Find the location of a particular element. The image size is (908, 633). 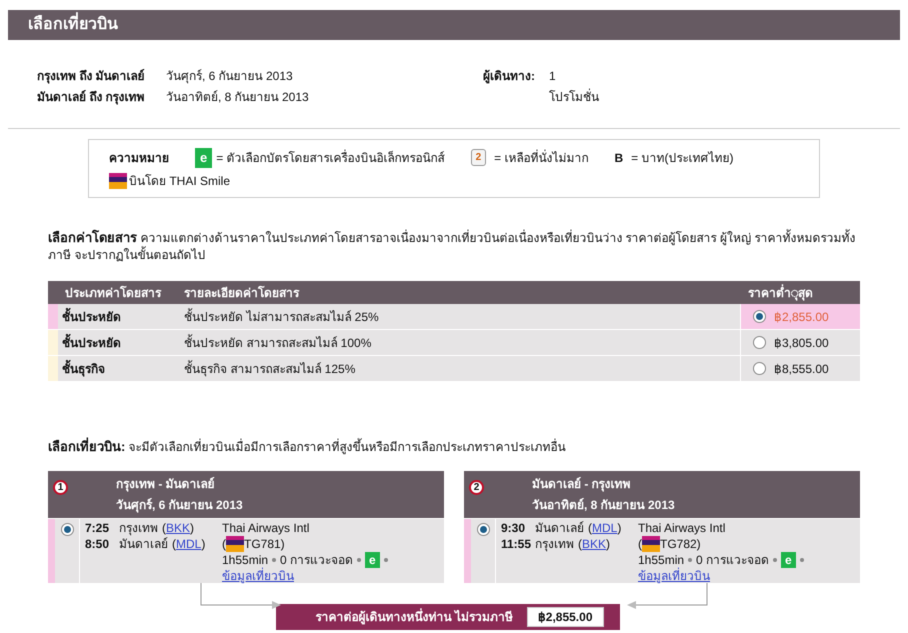

step-number-badge: 2 is located at coordinates (476, 487).